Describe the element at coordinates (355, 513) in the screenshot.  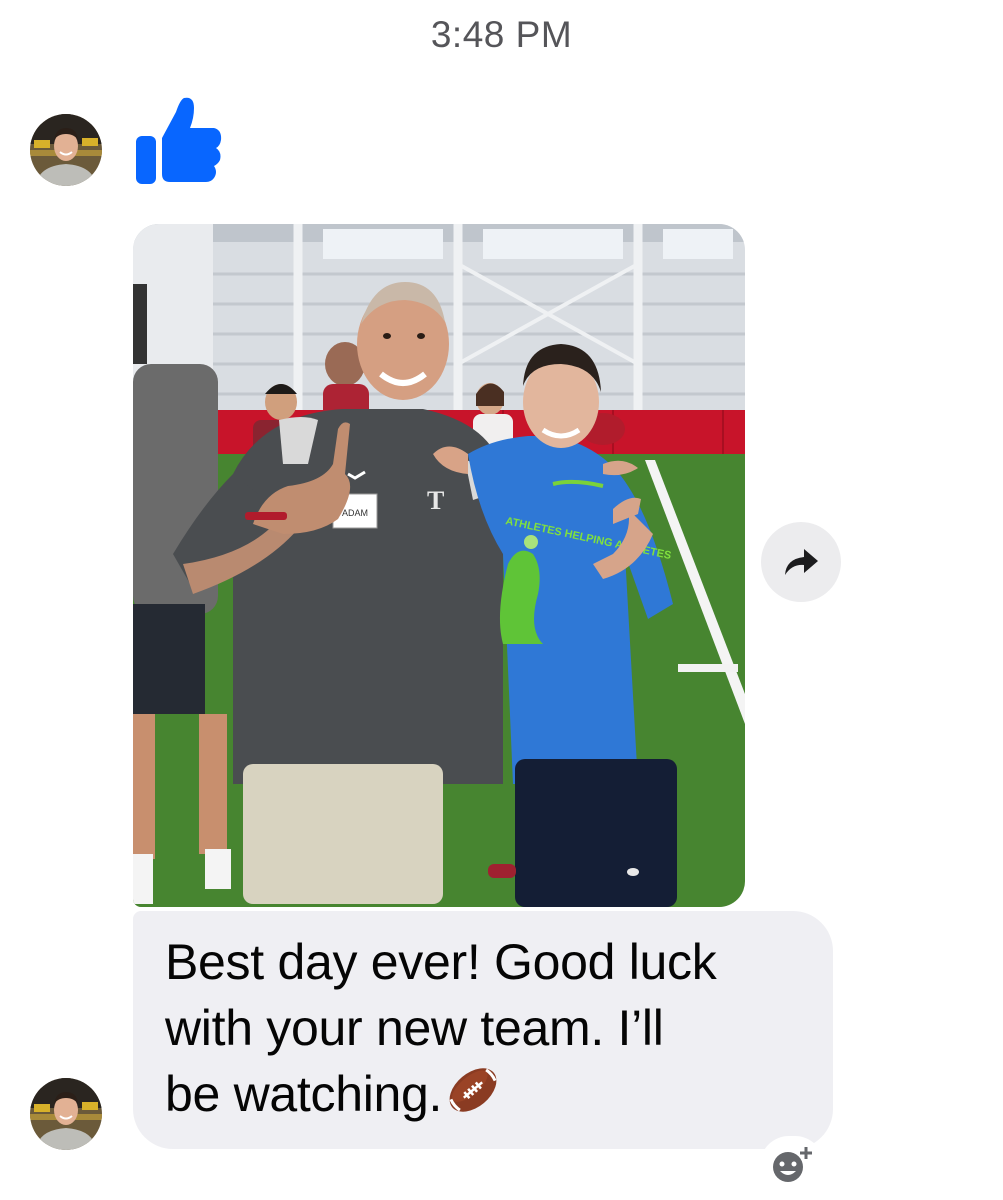
I see `svg-text: ADAM` at that location.